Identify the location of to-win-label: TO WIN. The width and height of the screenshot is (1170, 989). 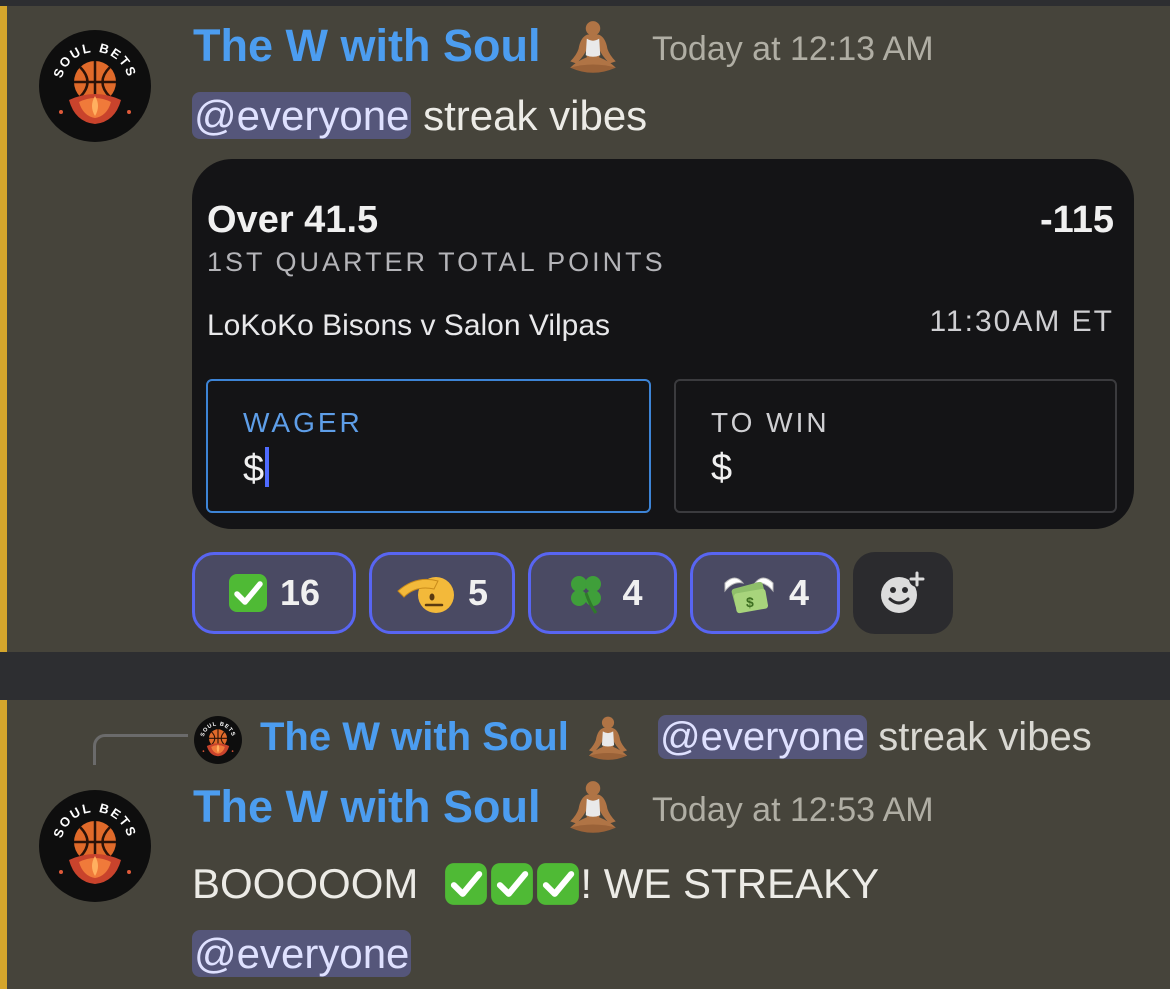
(770, 422).